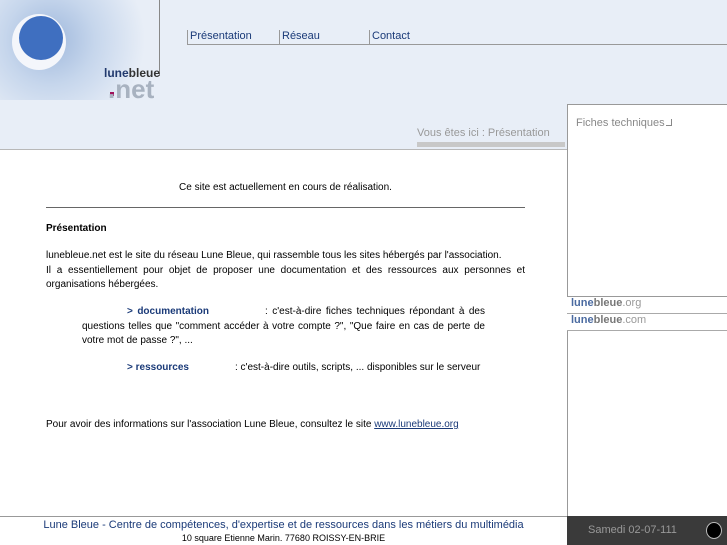  I want to click on date-panel: Samedi 02-07-111, so click(647, 530).